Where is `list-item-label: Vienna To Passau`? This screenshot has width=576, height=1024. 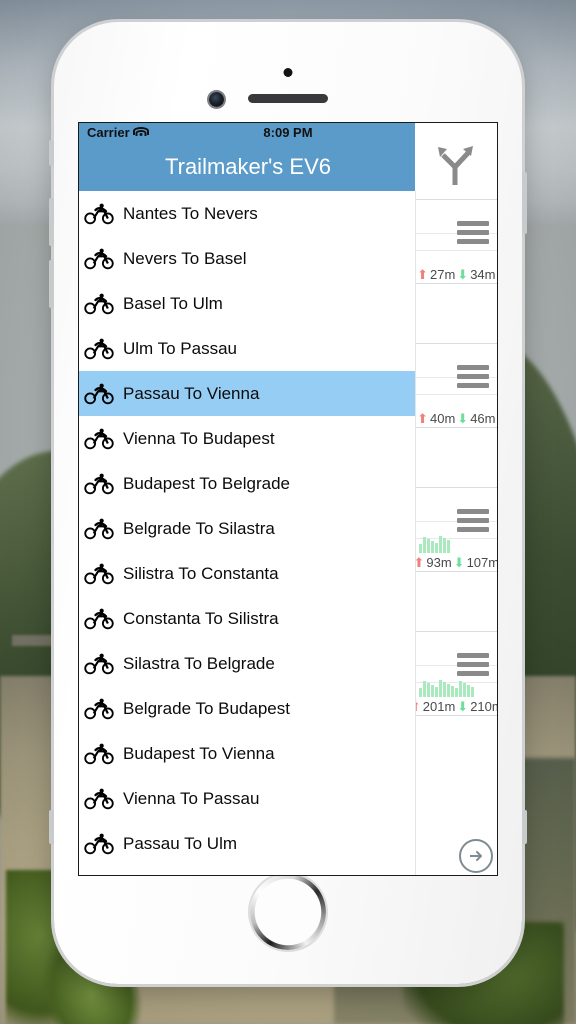
list-item-label: Vienna To Passau is located at coordinates (191, 798).